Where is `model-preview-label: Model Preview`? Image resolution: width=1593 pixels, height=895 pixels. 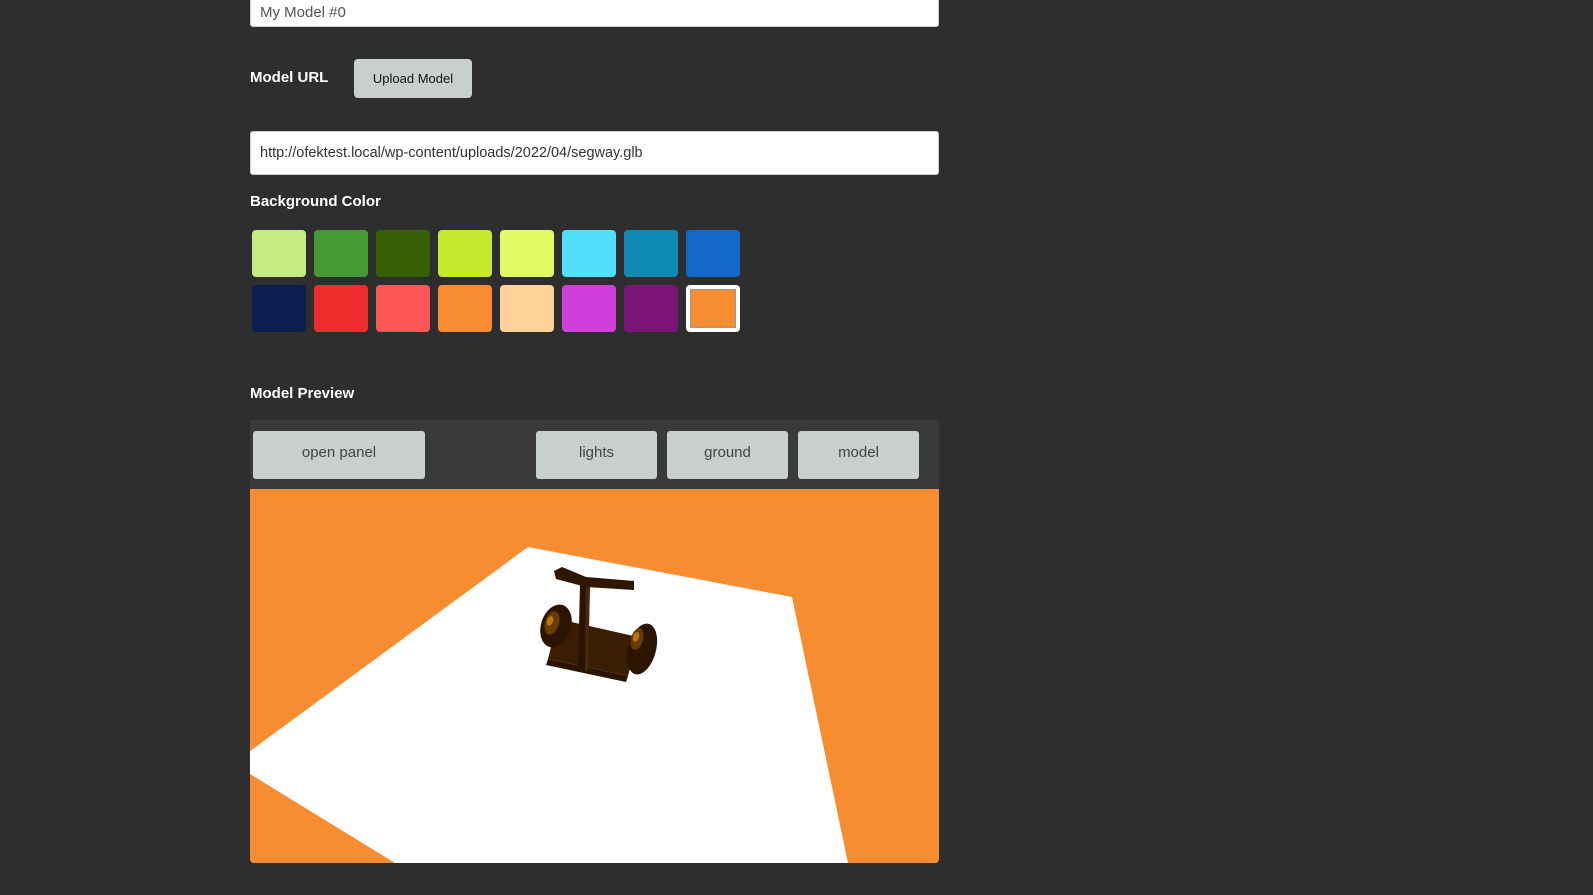 model-preview-label: Model Preview is located at coordinates (302, 393).